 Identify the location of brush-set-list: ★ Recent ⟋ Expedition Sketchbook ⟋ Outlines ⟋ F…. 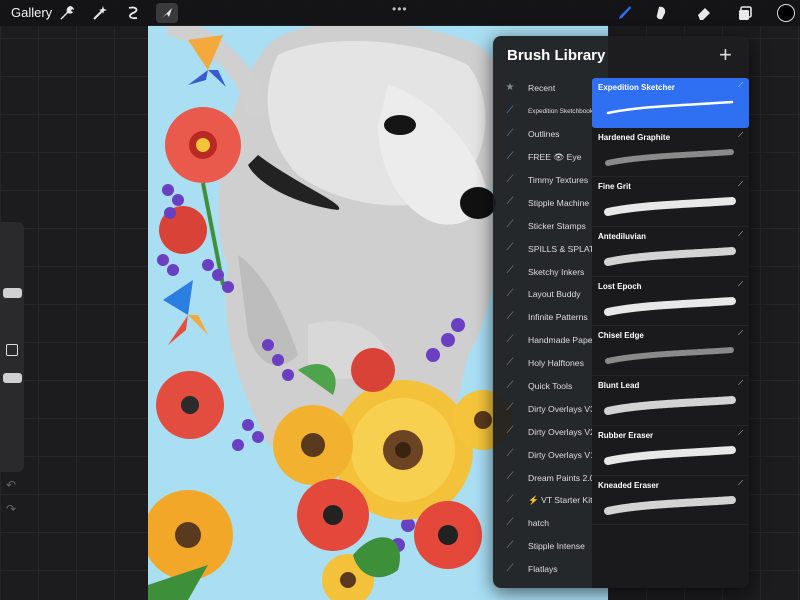
(543, 329).